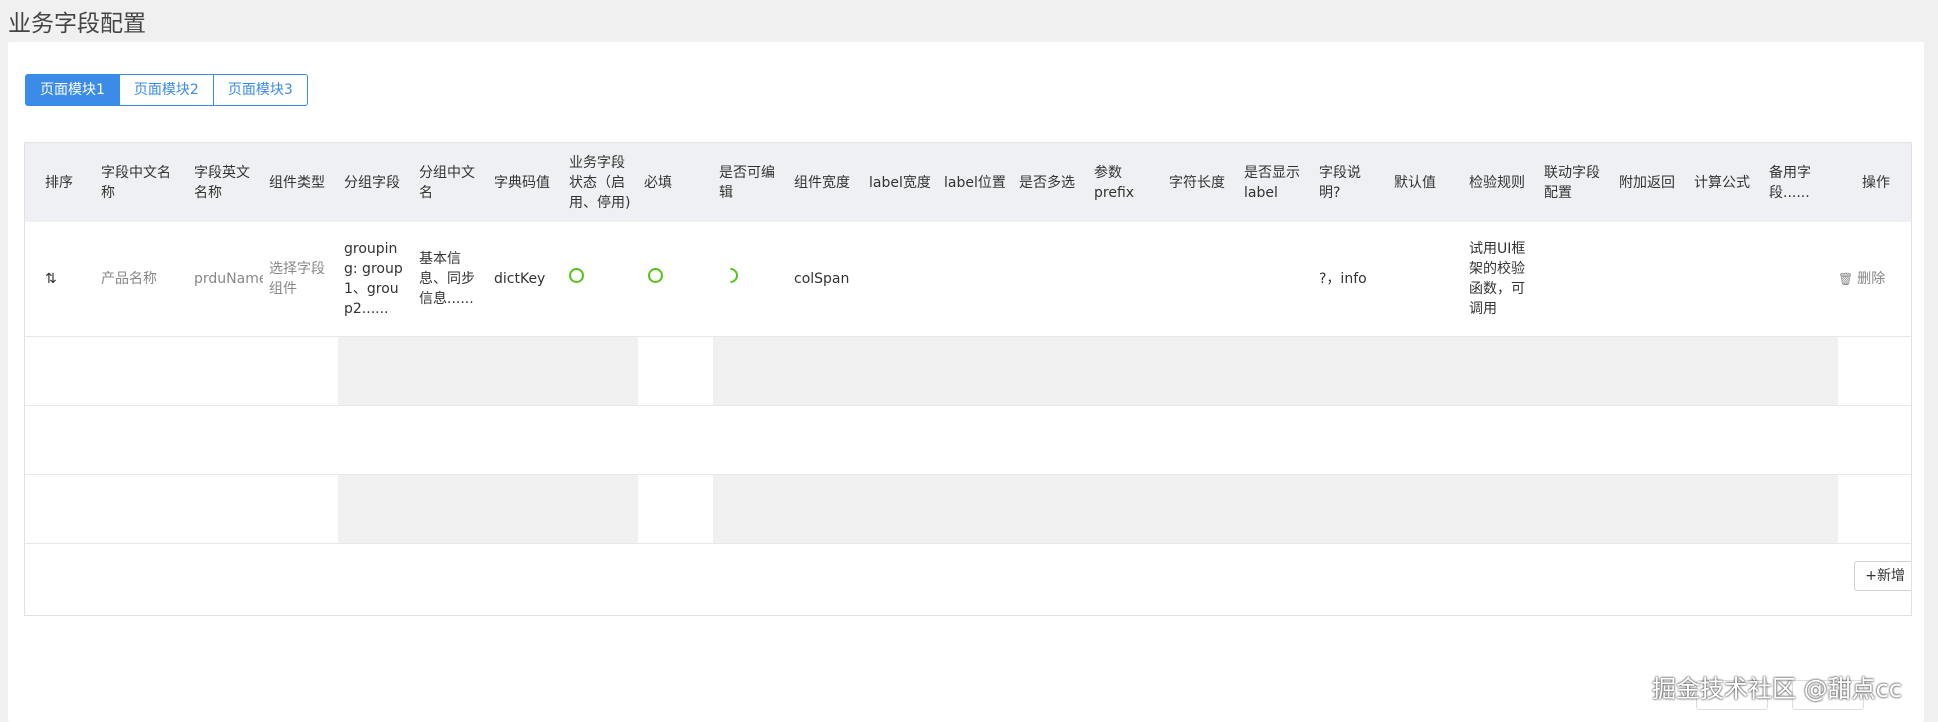 The image size is (1938, 722). What do you see at coordinates (59, 182) in the screenshot?
I see `col-header-sort: 排序` at bounding box center [59, 182].